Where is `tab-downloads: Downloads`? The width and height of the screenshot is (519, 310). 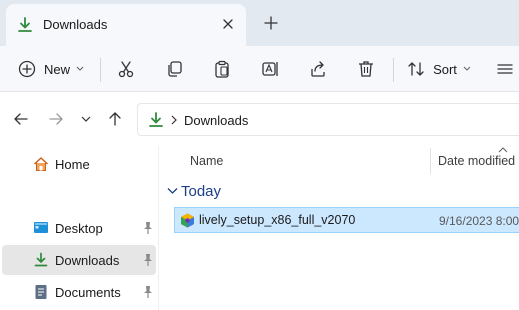
tab-downloads: Downloads is located at coordinates (126, 25).